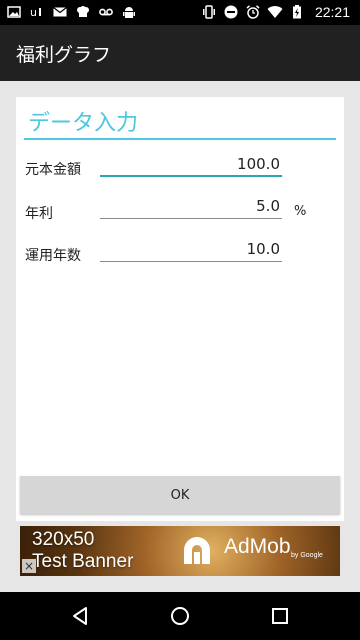 The height and width of the screenshot is (640, 360). I want to click on navigation-bar, so click(180, 616).